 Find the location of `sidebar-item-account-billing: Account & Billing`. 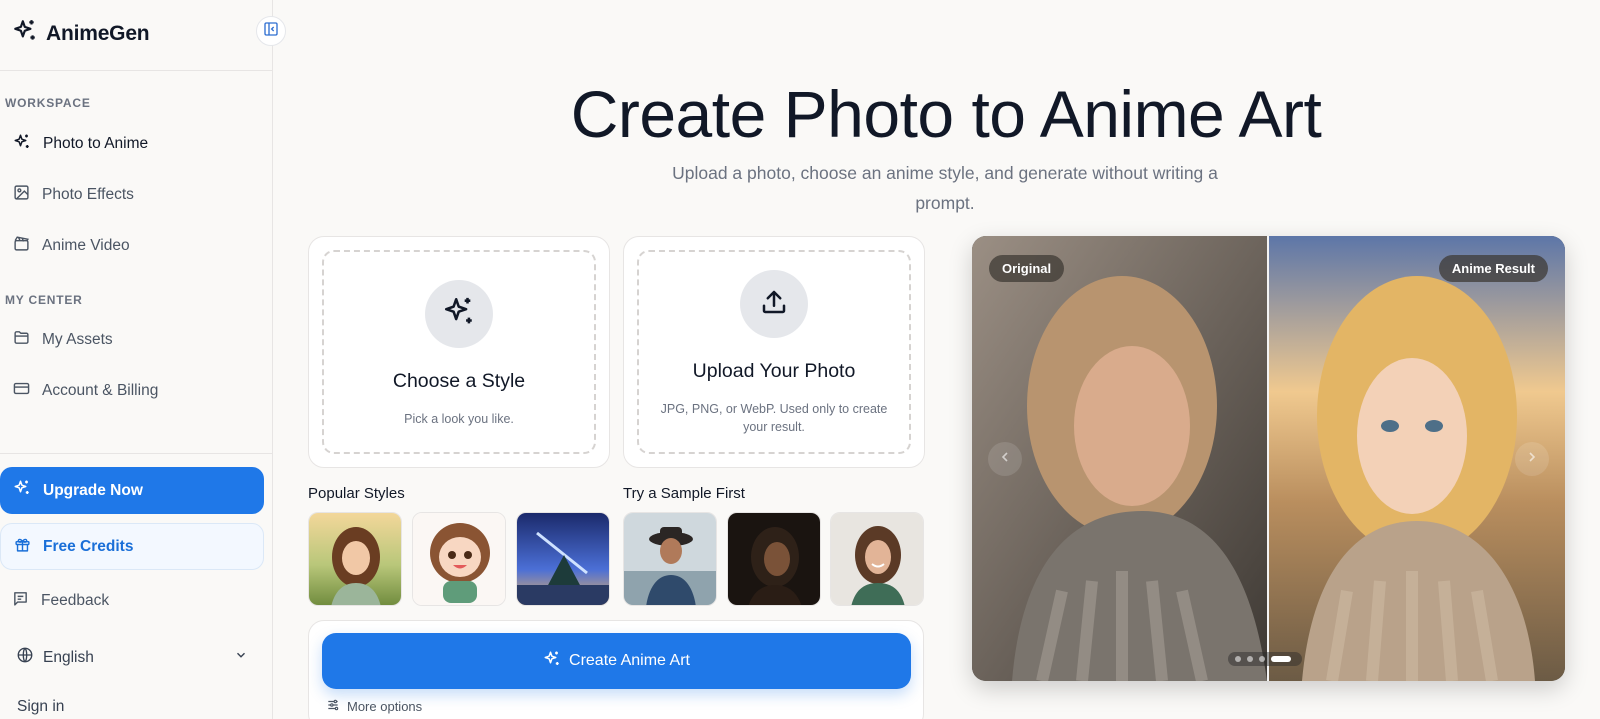

sidebar-item-account-billing: Account & Billing is located at coordinates (132, 391).